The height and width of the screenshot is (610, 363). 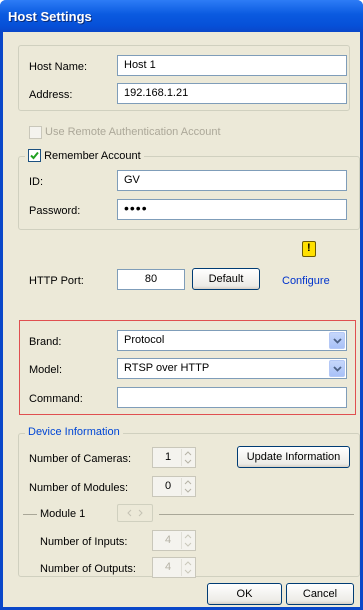 What do you see at coordinates (167, 368) in the screenshot?
I see `model-select-value: RTSP over HTTP` at bounding box center [167, 368].